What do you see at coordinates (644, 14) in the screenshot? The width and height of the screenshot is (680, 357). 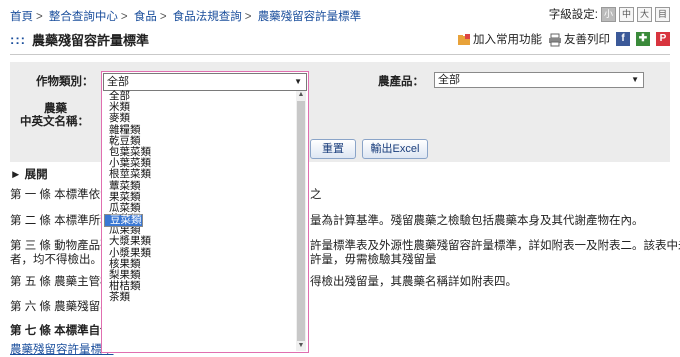 I see `font-large-button: 大` at bounding box center [644, 14].